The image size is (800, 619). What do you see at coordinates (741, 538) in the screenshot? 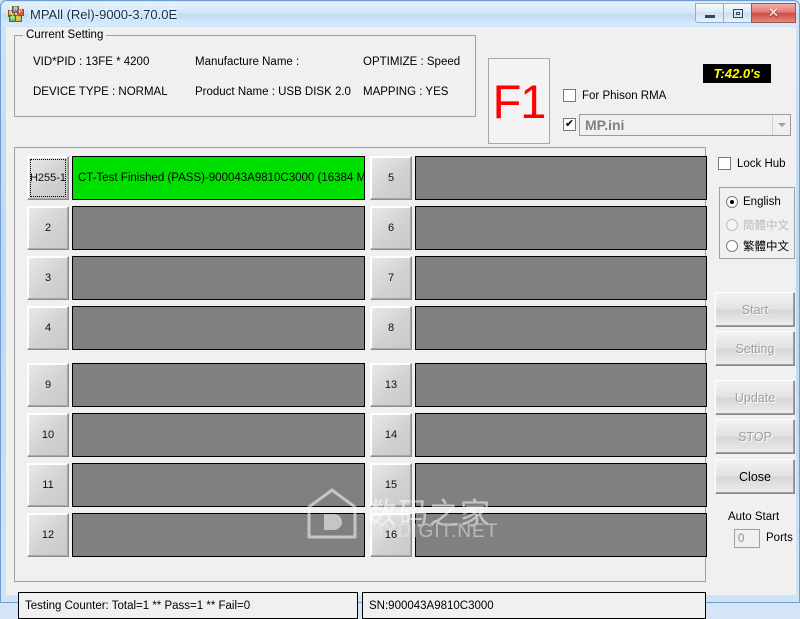
I see `auto-start-ports-value: 0` at bounding box center [741, 538].